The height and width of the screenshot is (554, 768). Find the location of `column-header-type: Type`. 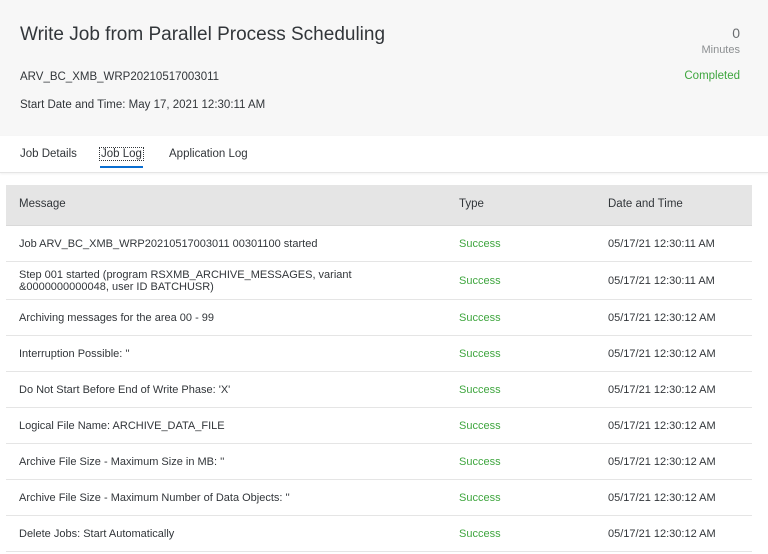

column-header-type: Type is located at coordinates (471, 204).